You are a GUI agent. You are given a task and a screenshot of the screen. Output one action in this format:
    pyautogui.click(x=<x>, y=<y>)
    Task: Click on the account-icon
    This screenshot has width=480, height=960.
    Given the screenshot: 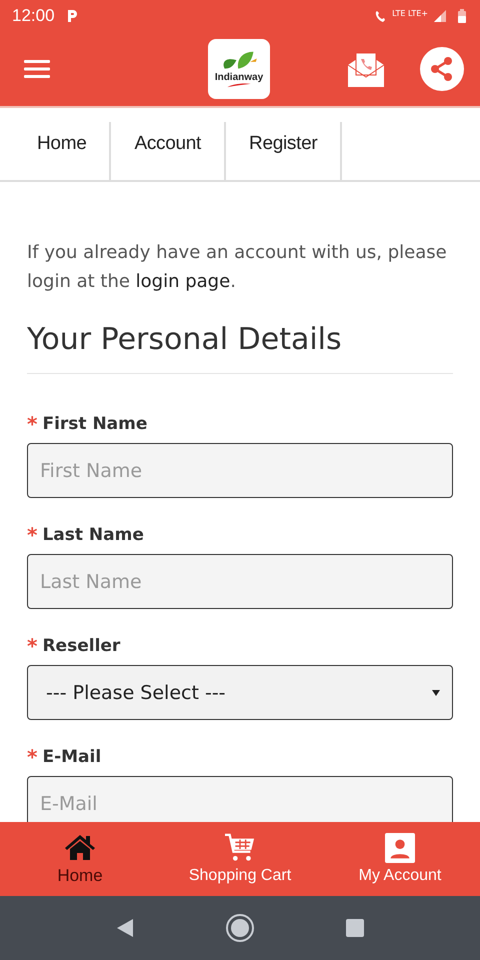 What is the action you would take?
    pyautogui.click(x=400, y=848)
    